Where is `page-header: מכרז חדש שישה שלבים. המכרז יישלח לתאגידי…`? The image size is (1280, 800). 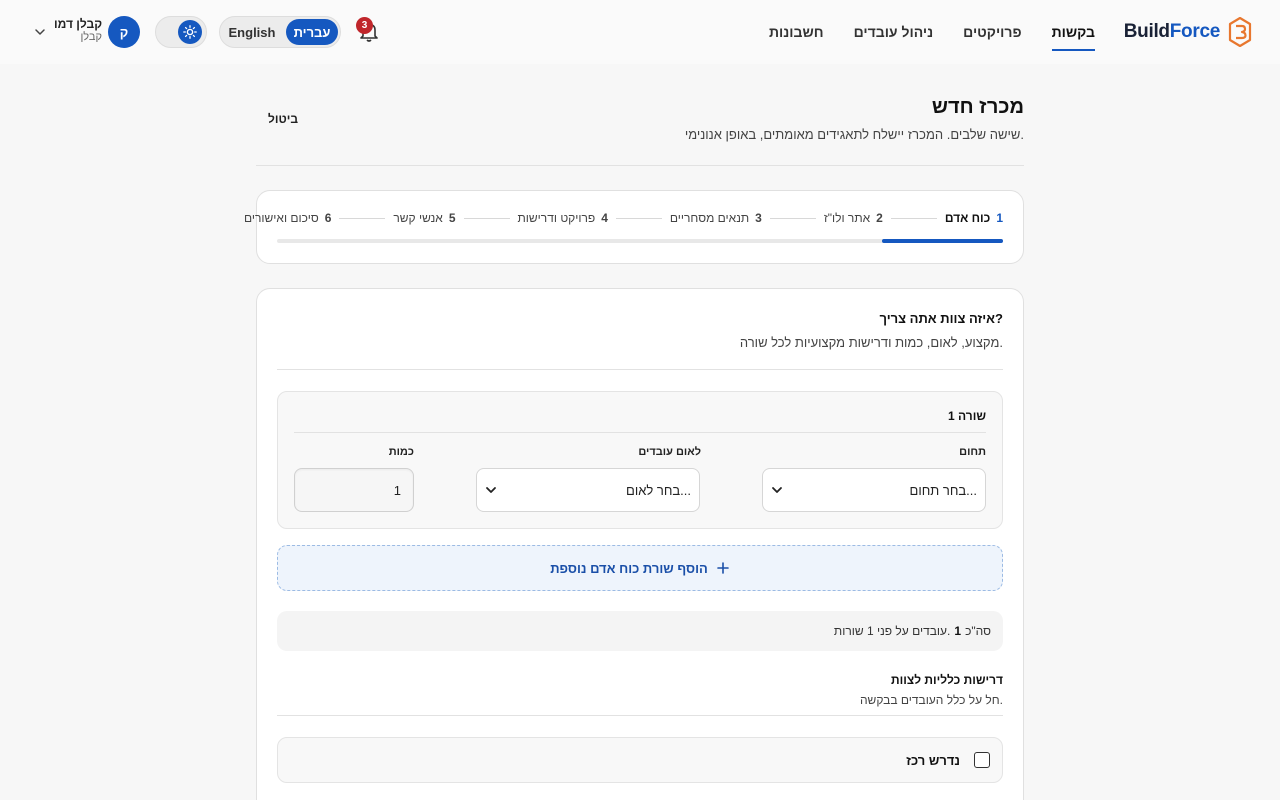
page-header: מכרז חדש שישה שלבים. המכרז יישלח לתאגידי… is located at coordinates (640, 128).